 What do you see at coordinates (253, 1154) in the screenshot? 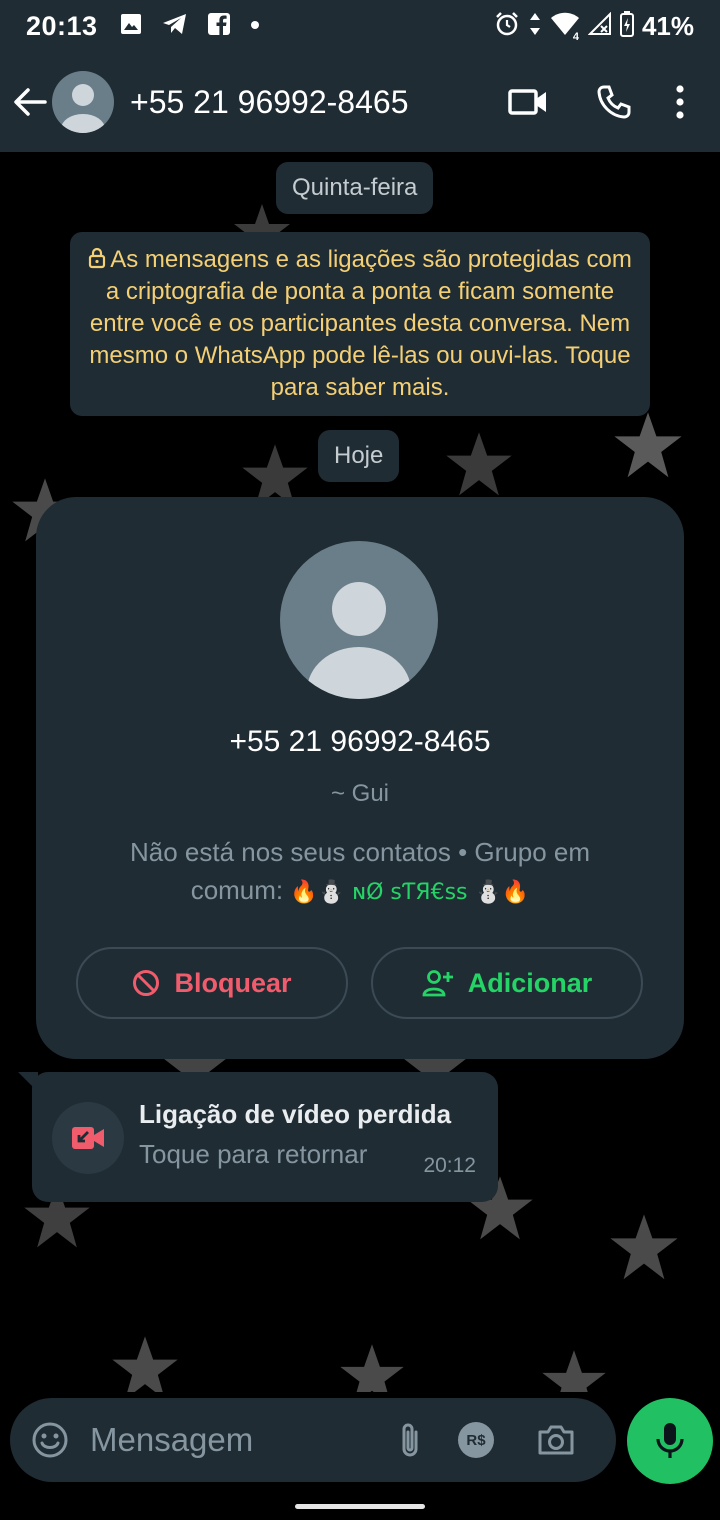
I see `missed-call-subtitle: Toque para retornar` at bounding box center [253, 1154].